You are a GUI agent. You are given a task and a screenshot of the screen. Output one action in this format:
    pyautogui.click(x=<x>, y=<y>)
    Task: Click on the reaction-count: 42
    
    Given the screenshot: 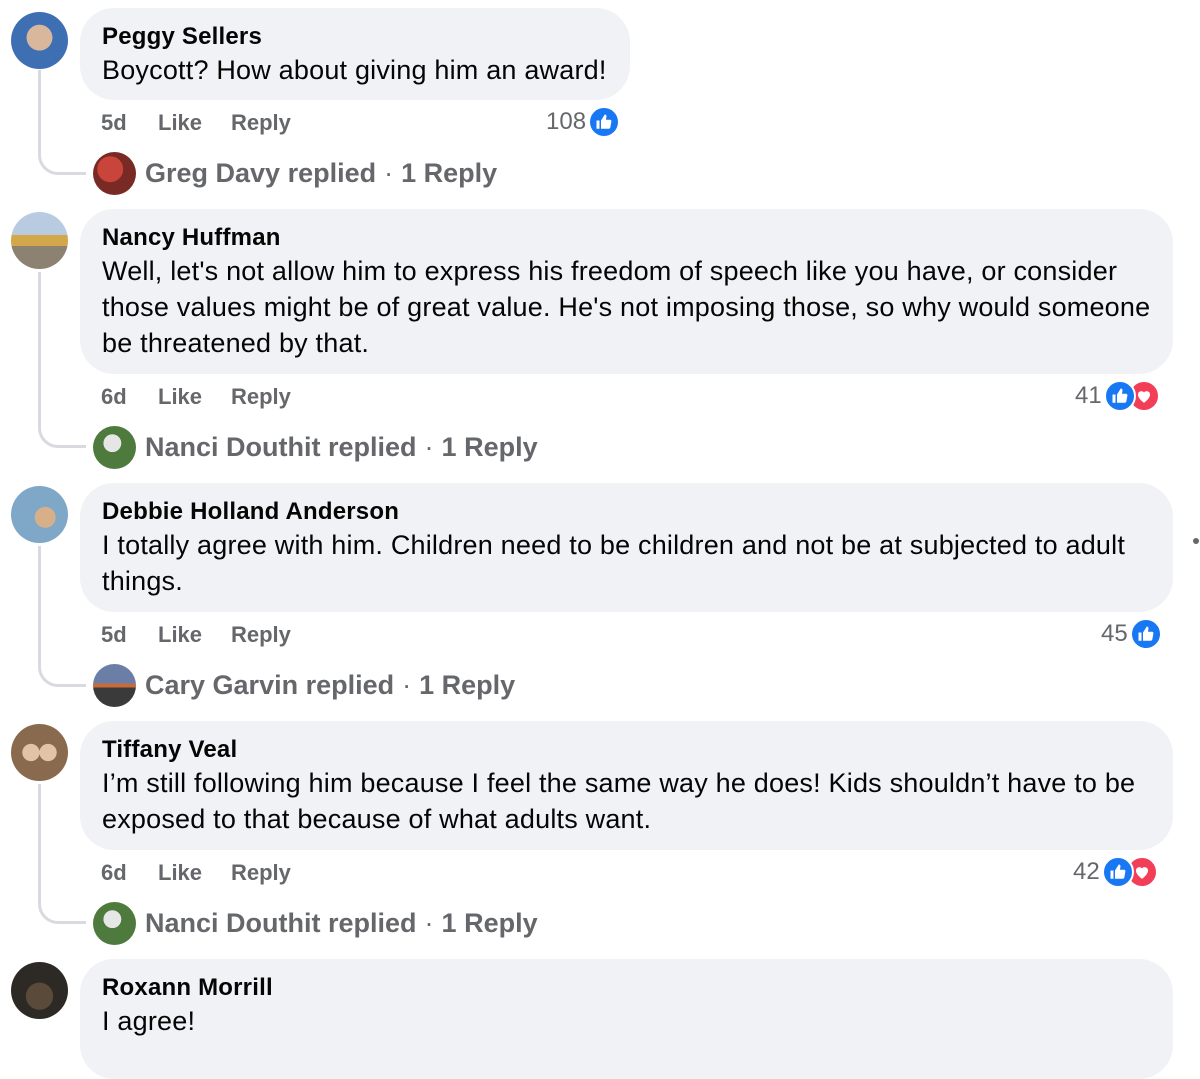 What is the action you would take?
    pyautogui.click(x=1086, y=871)
    